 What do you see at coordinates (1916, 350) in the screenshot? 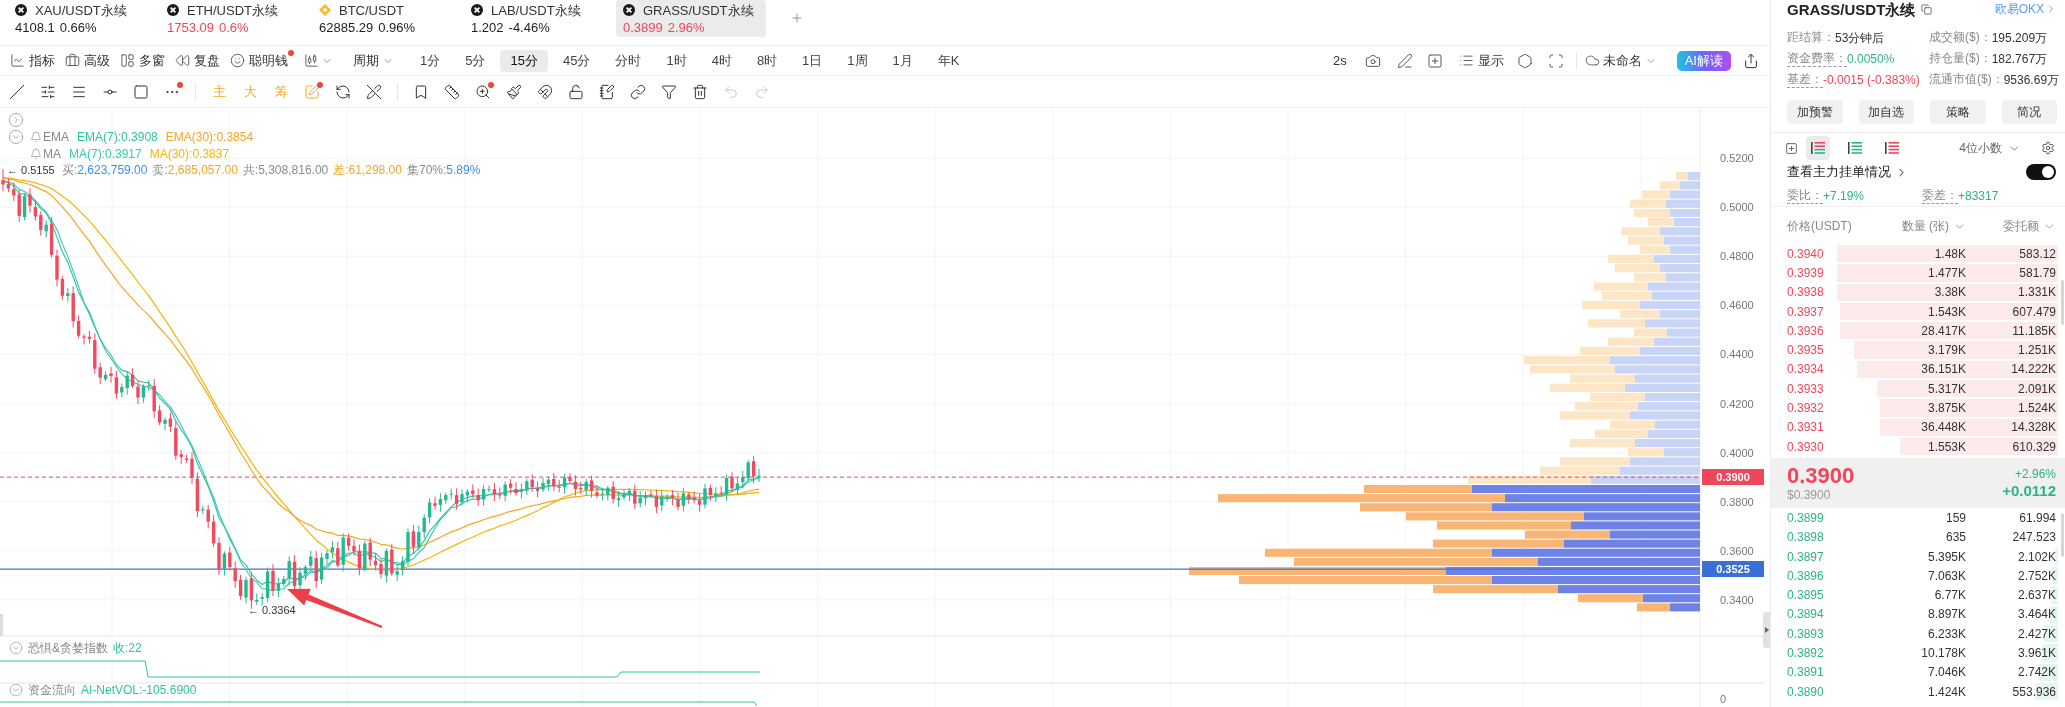
I see `ask-row: 0.3935 3.179K 1.251K` at bounding box center [1916, 350].